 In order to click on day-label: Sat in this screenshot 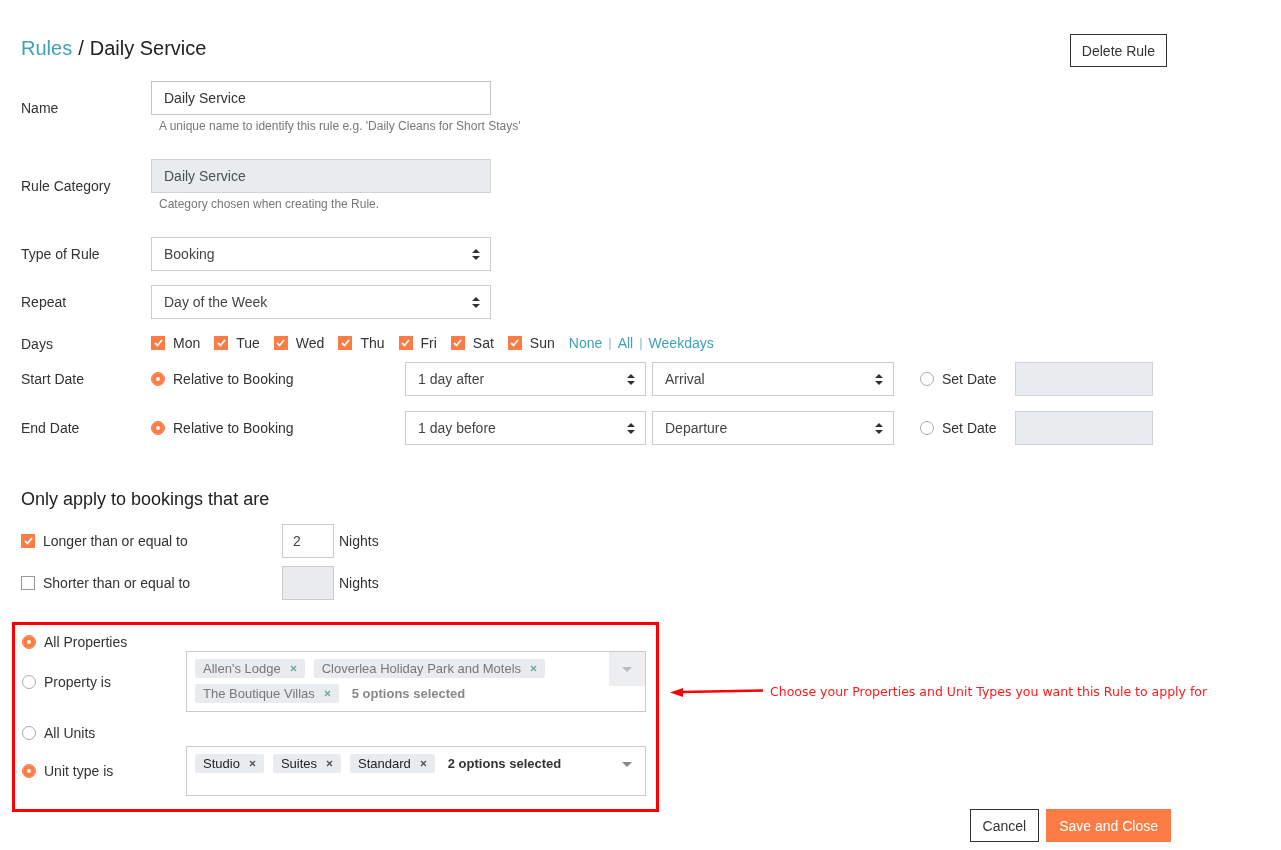, I will do `click(483, 343)`.